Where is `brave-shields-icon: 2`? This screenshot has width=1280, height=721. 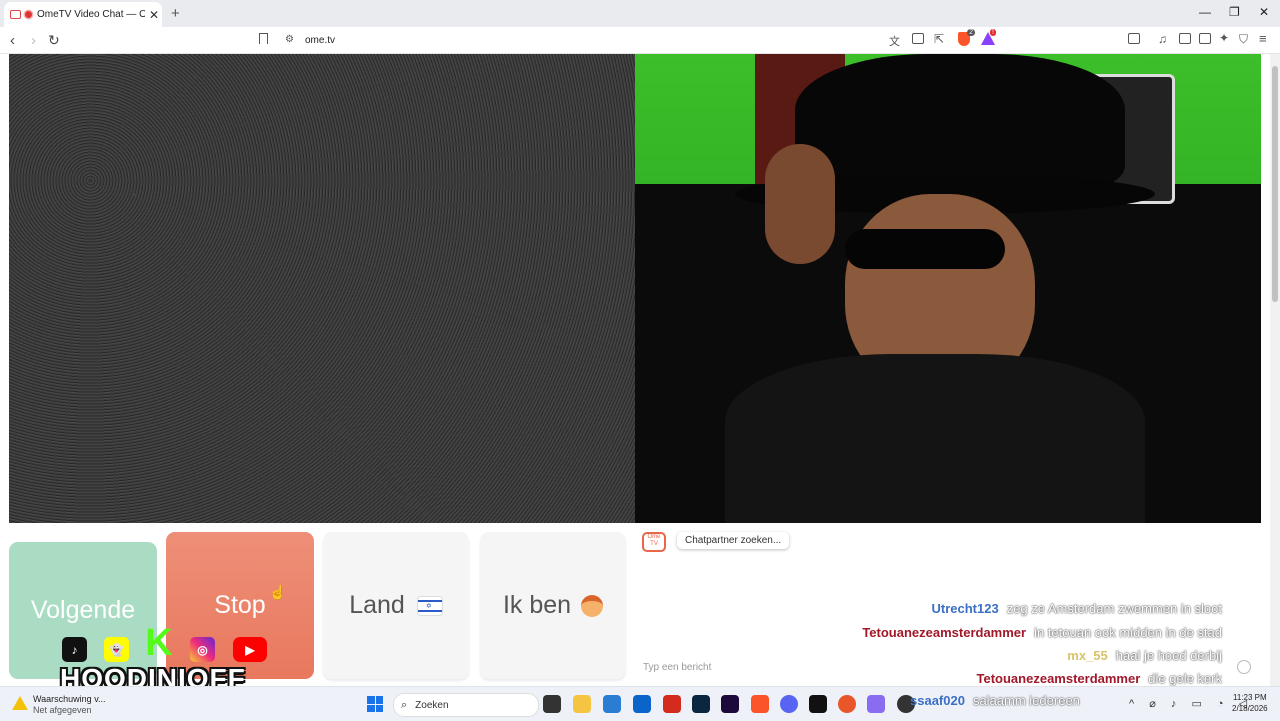
brave-shields-icon: 2 is located at coordinates (966, 37).